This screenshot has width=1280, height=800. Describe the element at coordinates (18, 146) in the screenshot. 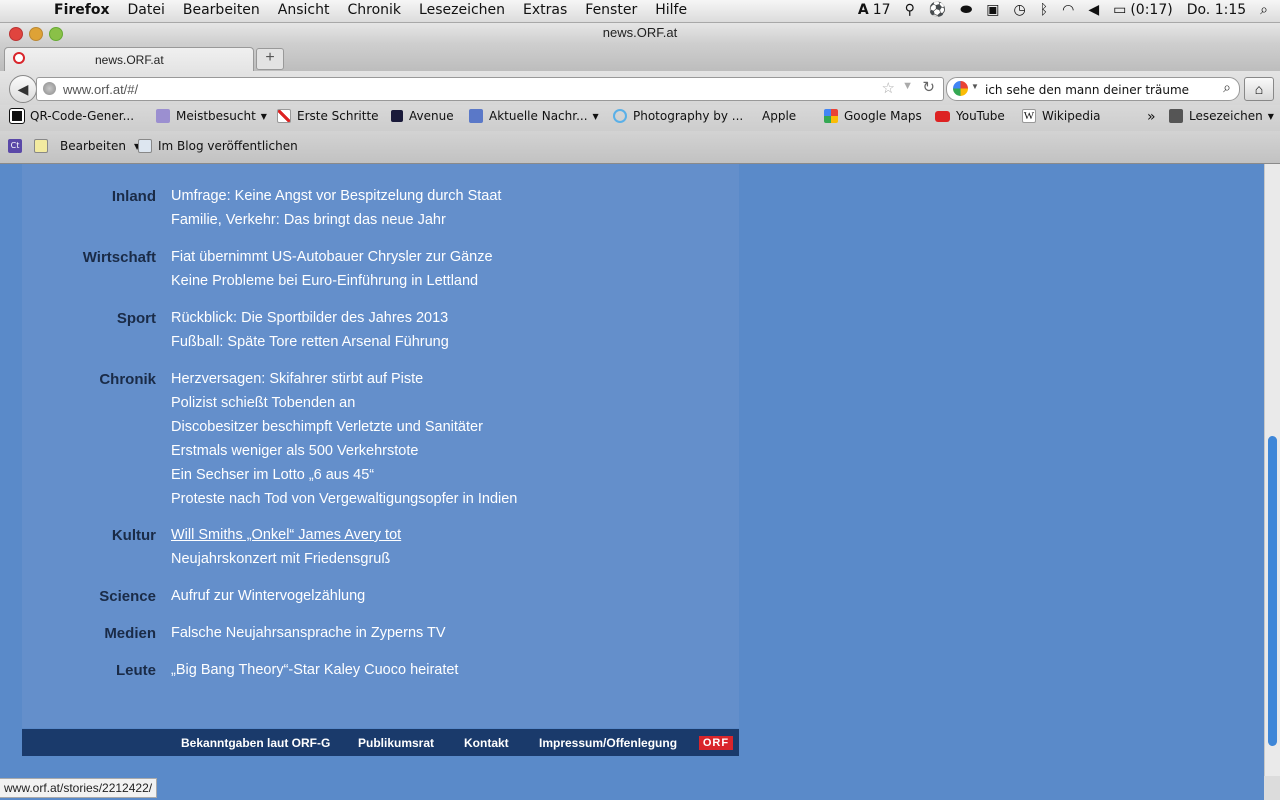

I see `contribute-button: Ct` at that location.